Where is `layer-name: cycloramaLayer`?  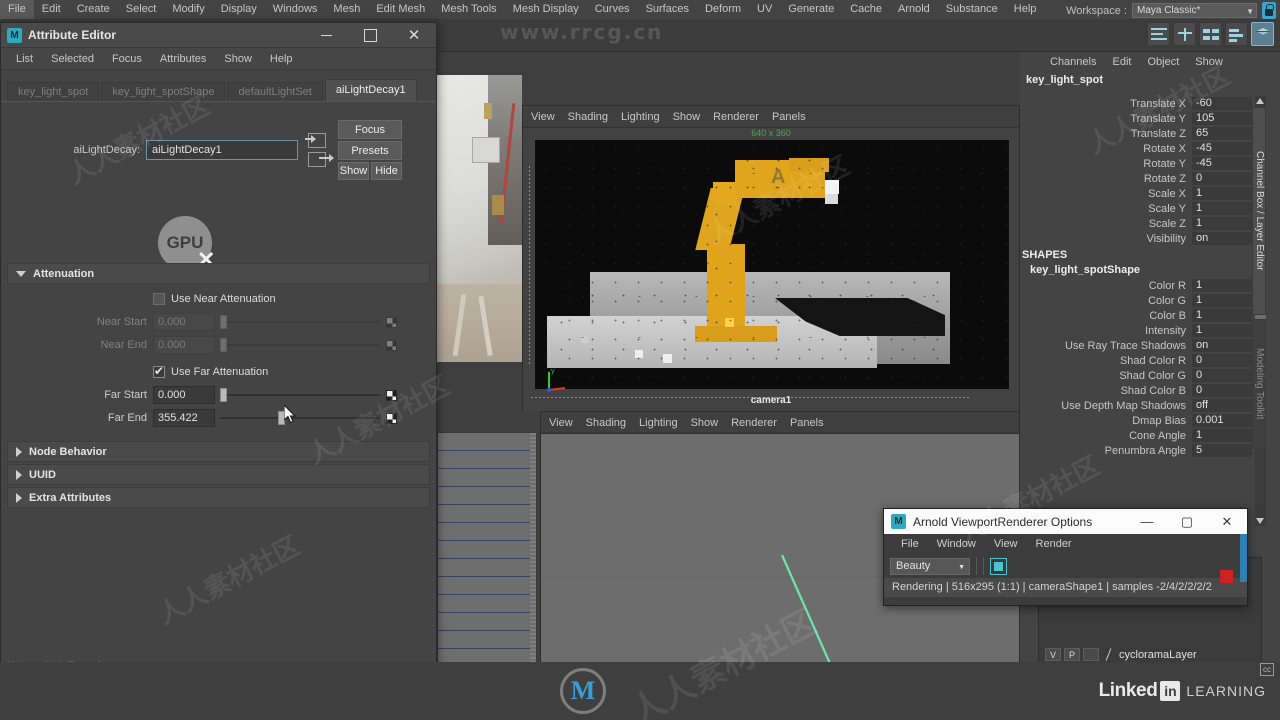 layer-name: cycloramaLayer is located at coordinates (1158, 655).